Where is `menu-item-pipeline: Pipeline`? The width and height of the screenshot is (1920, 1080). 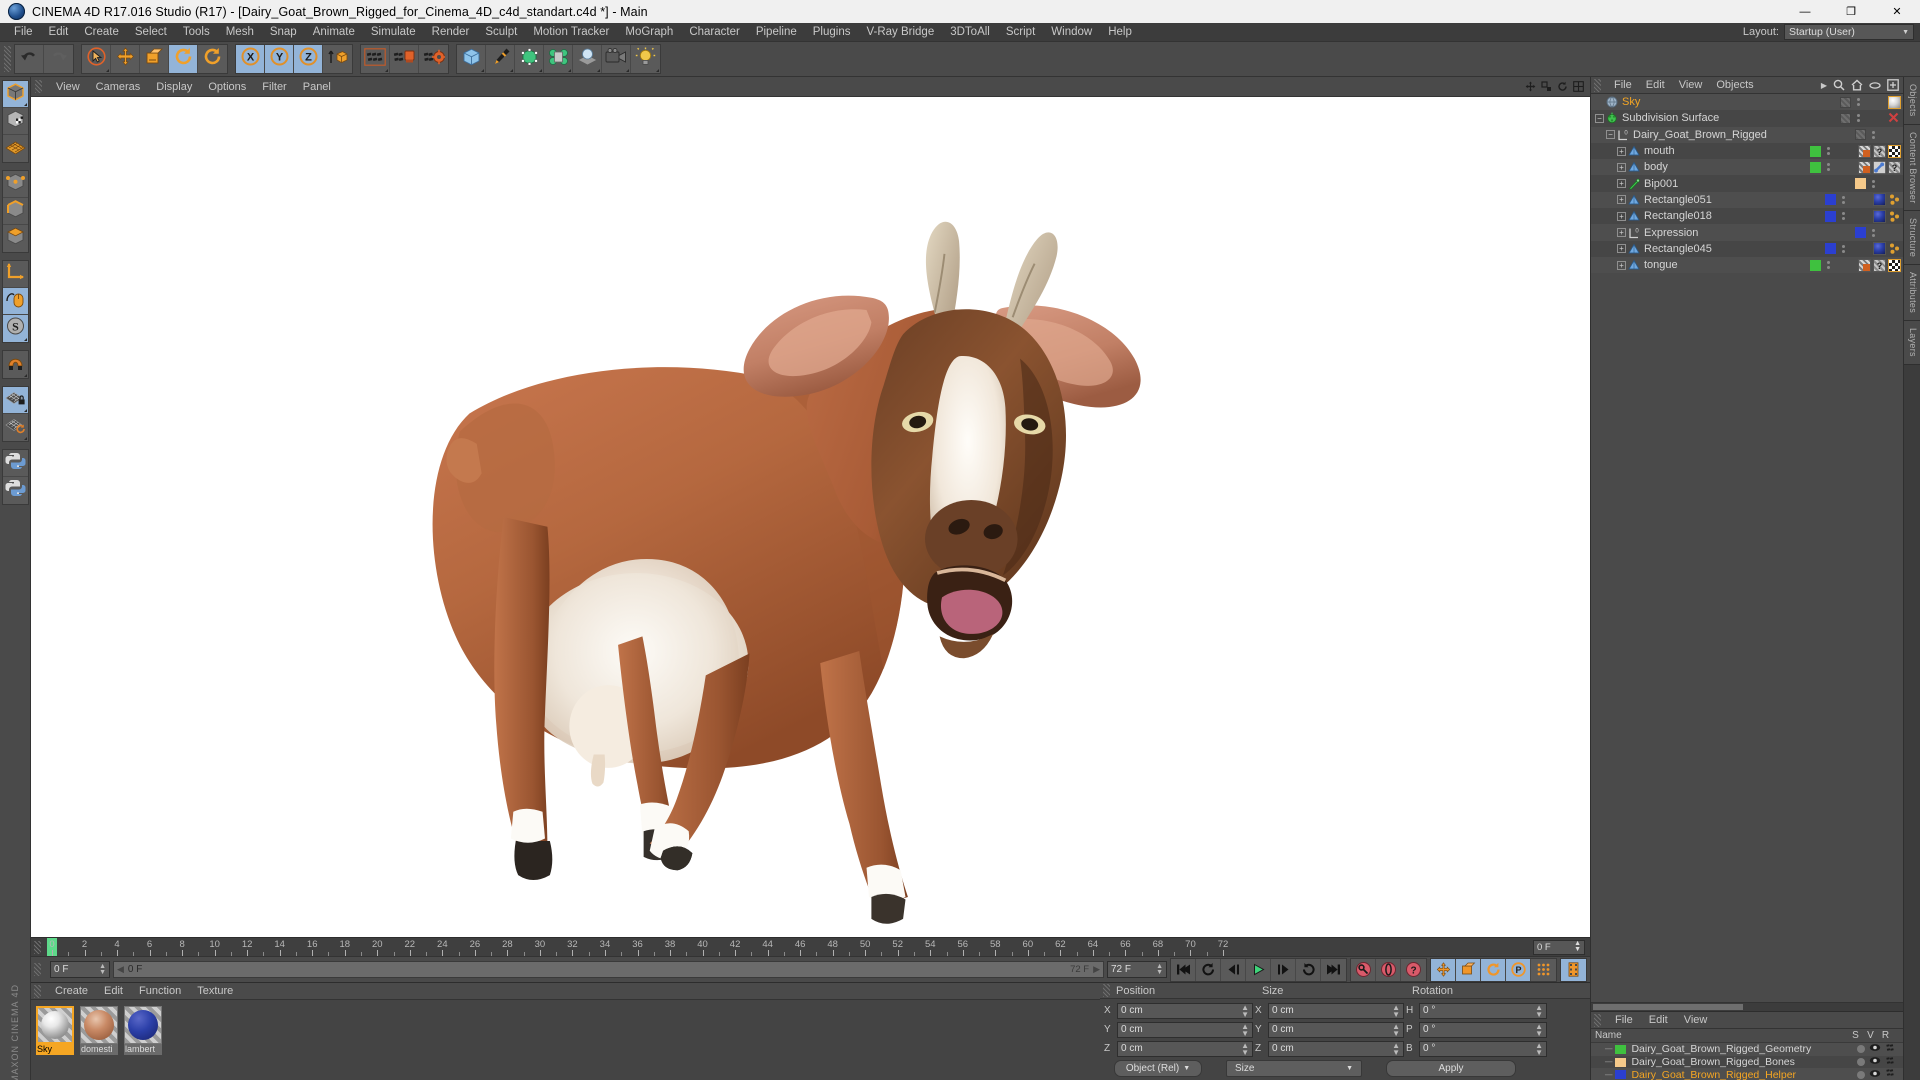 menu-item-pipeline: Pipeline is located at coordinates (776, 32).